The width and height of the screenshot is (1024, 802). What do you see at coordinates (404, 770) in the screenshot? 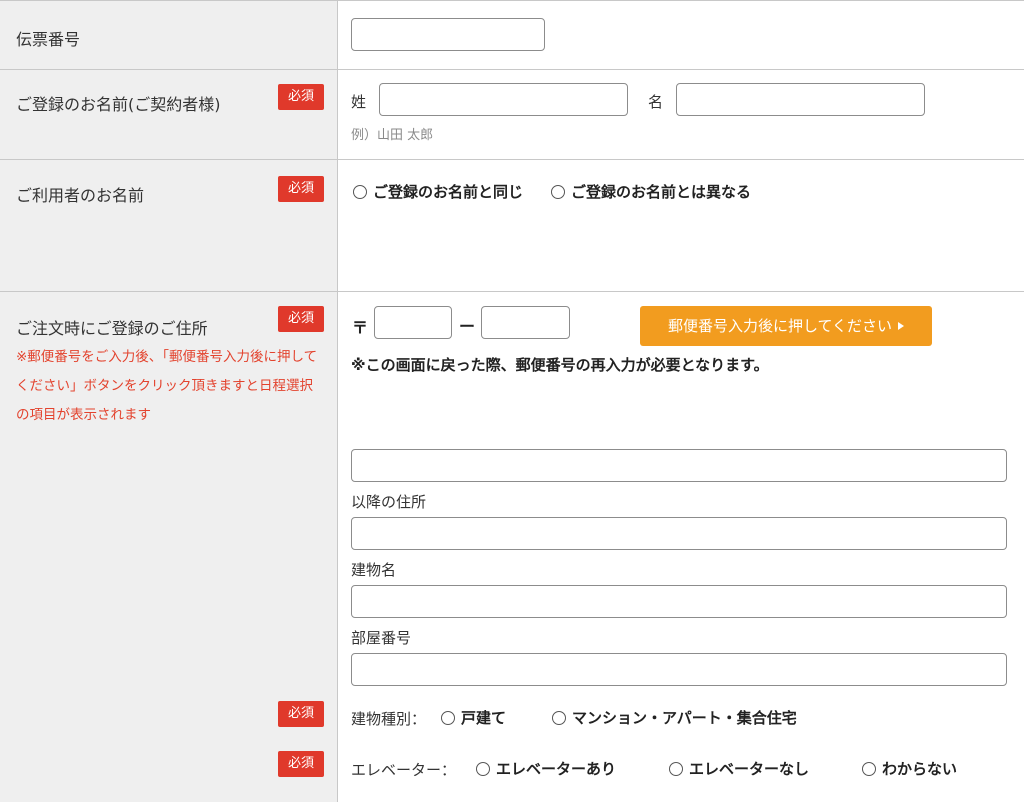
I see `elevator-label: エレベーター：` at bounding box center [404, 770].